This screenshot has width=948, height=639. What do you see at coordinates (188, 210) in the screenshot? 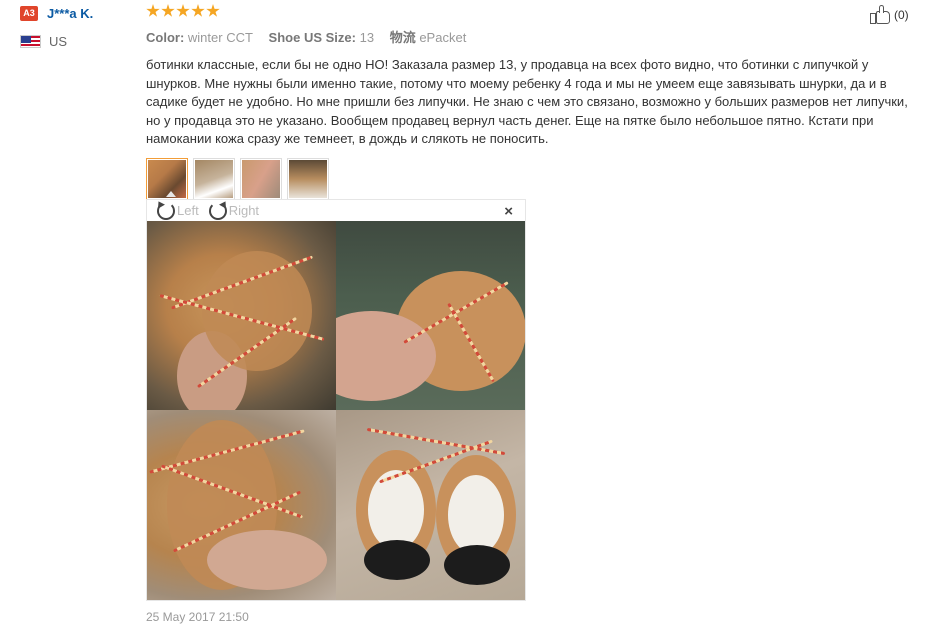
I see `rotate-left-label: Left` at bounding box center [188, 210].